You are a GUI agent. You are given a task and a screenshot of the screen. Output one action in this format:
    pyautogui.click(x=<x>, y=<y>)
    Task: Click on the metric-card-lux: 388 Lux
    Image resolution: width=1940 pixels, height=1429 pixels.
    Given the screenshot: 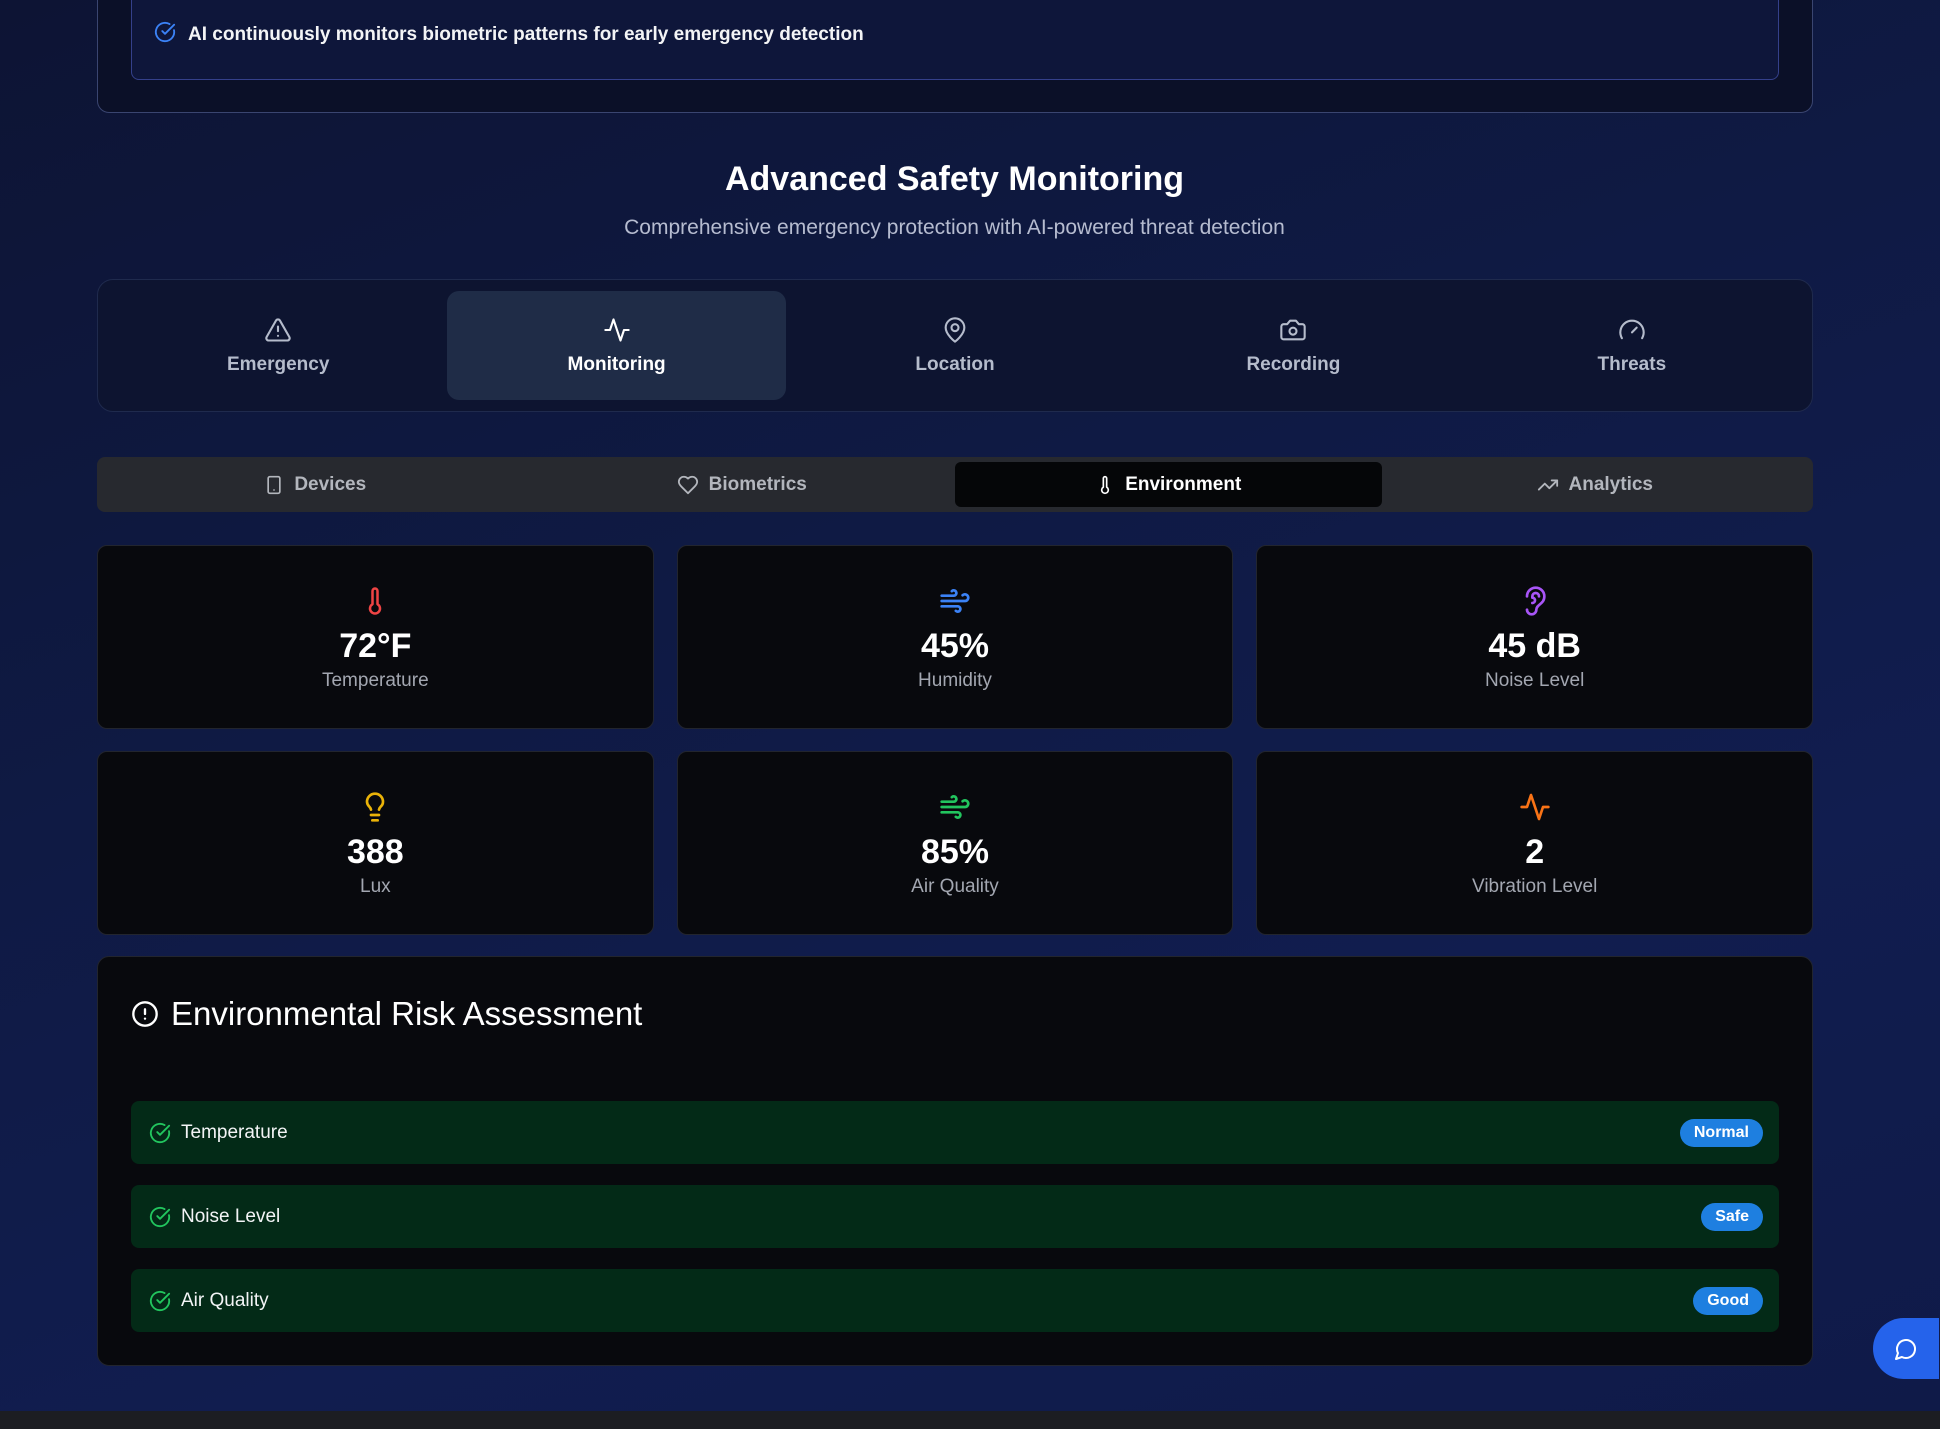 What is the action you would take?
    pyautogui.click(x=375, y=843)
    